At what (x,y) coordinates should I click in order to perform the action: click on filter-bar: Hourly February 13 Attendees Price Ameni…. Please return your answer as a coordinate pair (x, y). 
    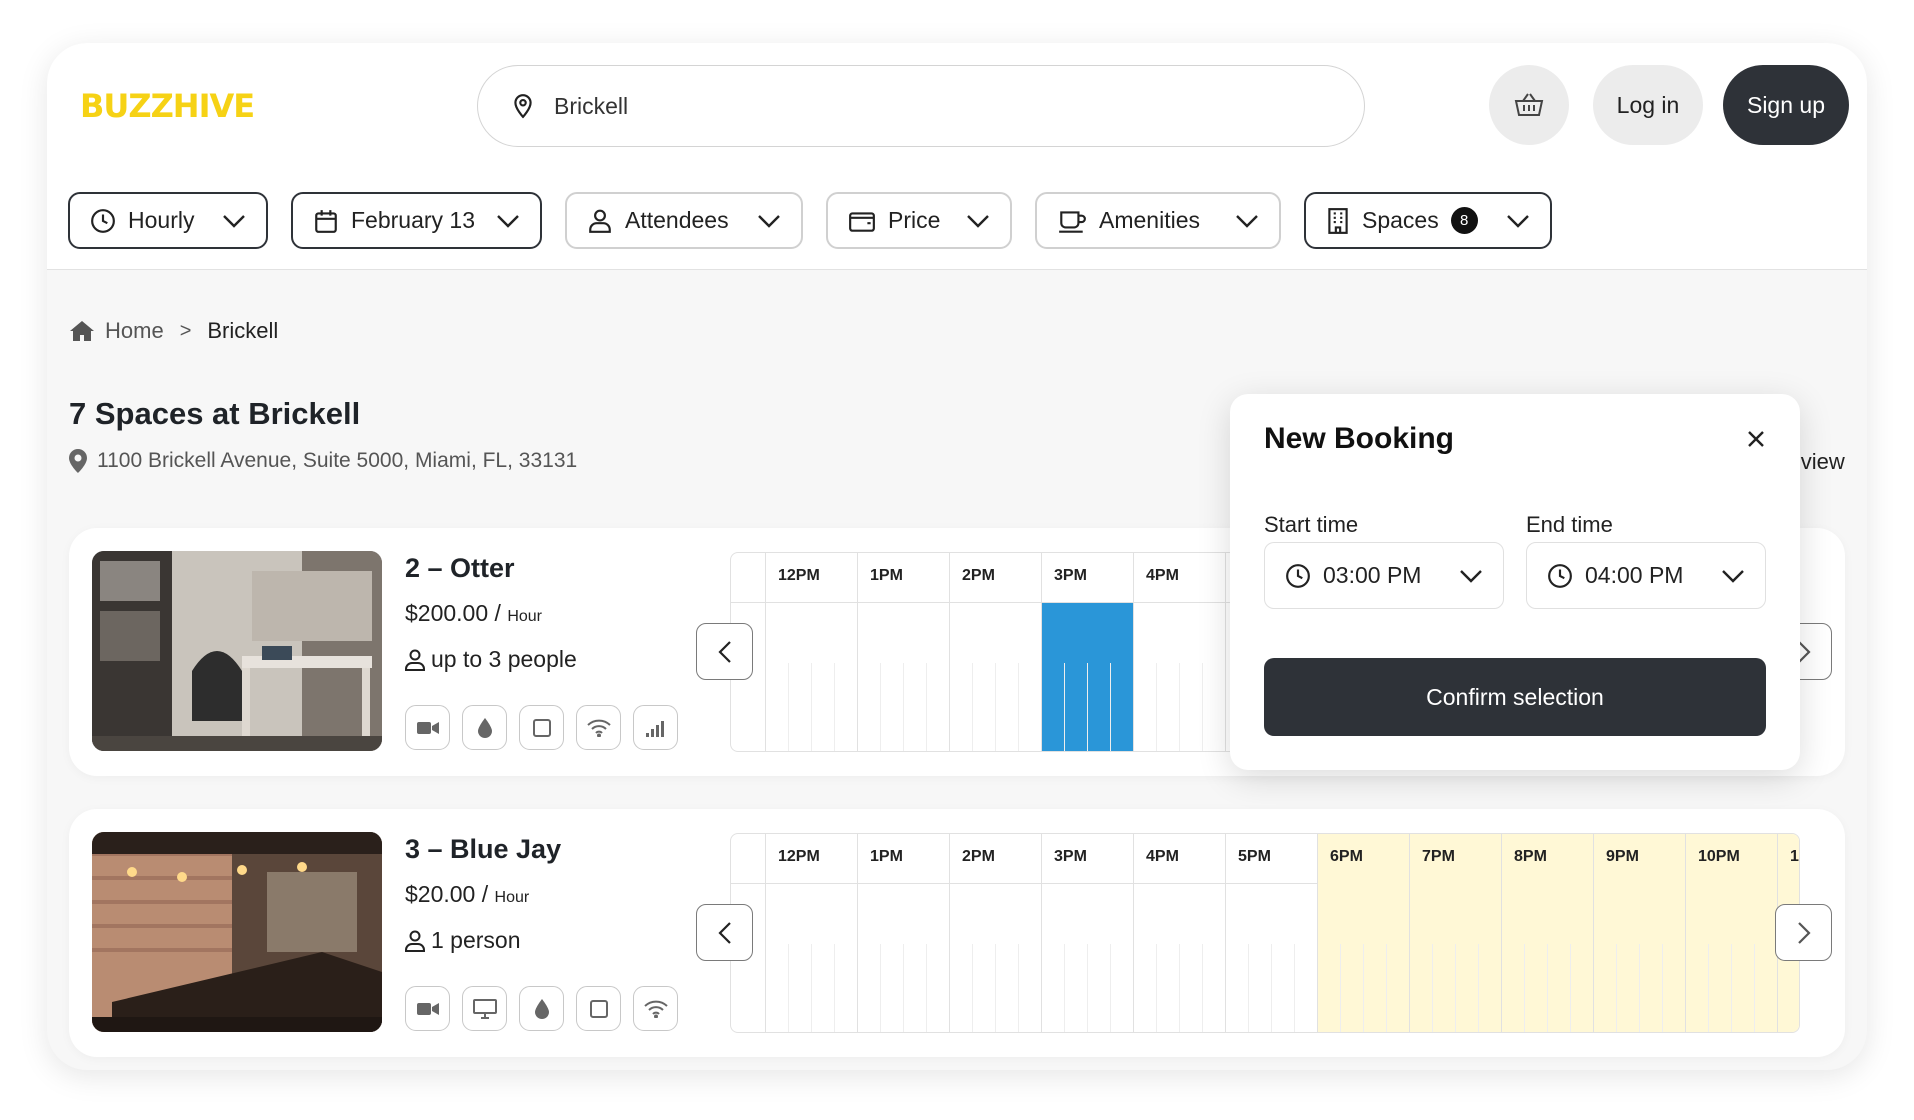
    Looking at the image, I should click on (957, 219).